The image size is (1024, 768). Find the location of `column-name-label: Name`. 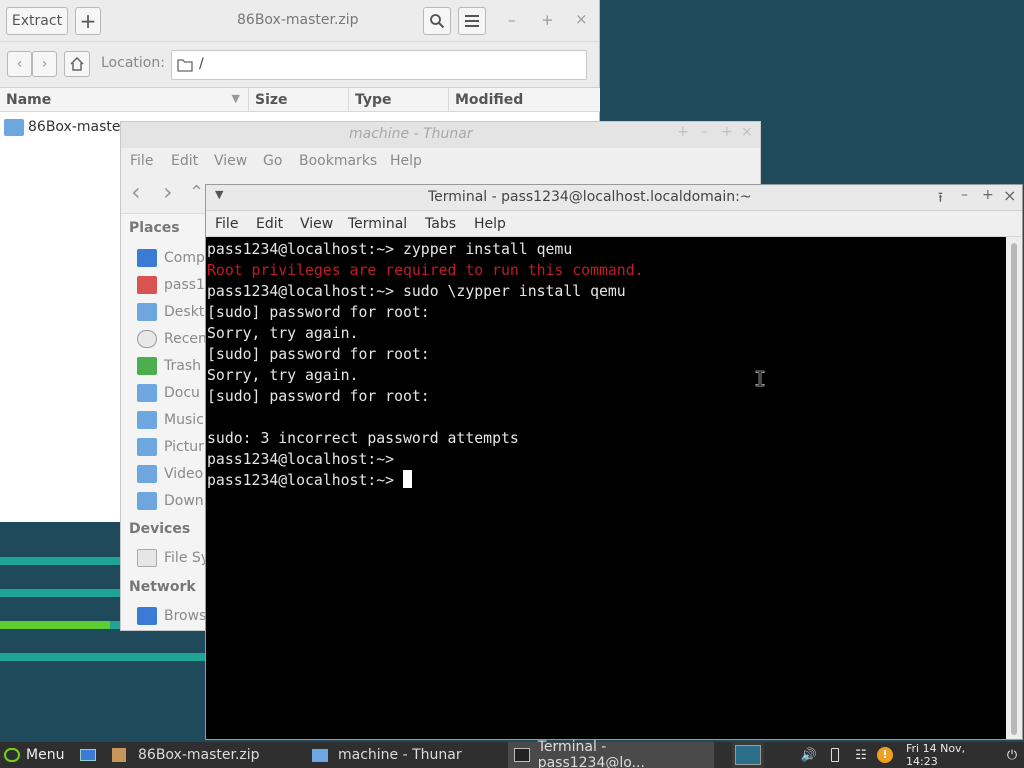

column-name-label: Name is located at coordinates (29, 100).